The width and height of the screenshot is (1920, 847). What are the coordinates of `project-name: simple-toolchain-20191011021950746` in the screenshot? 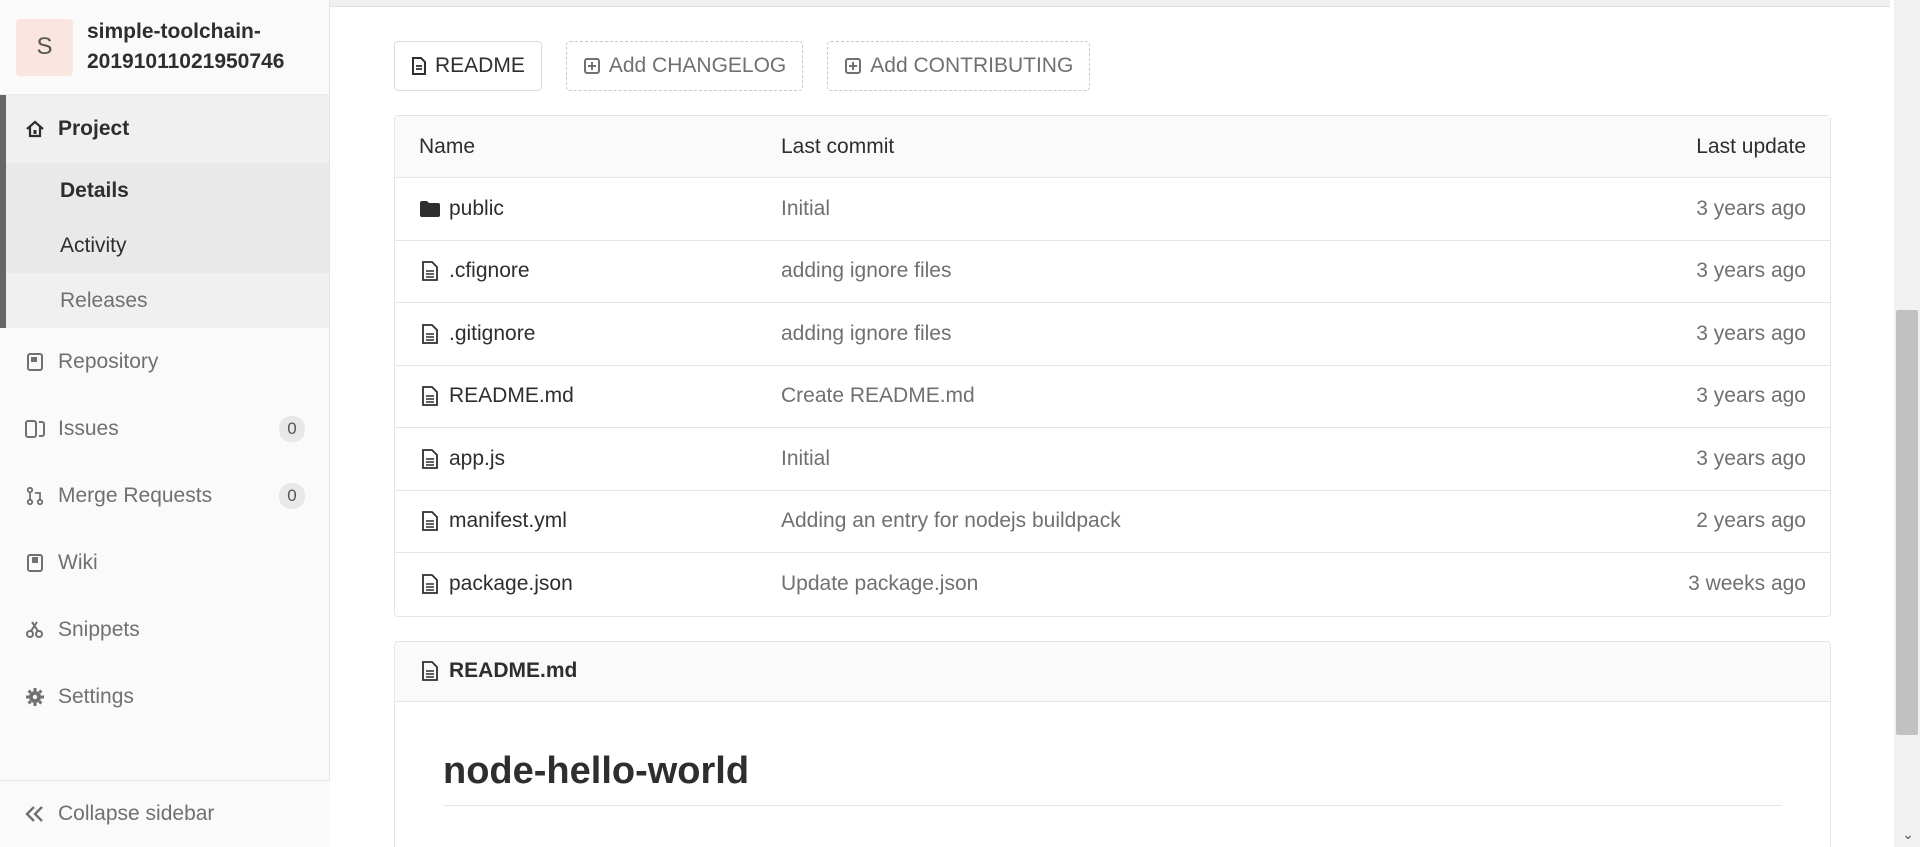 It's located at (186, 46).